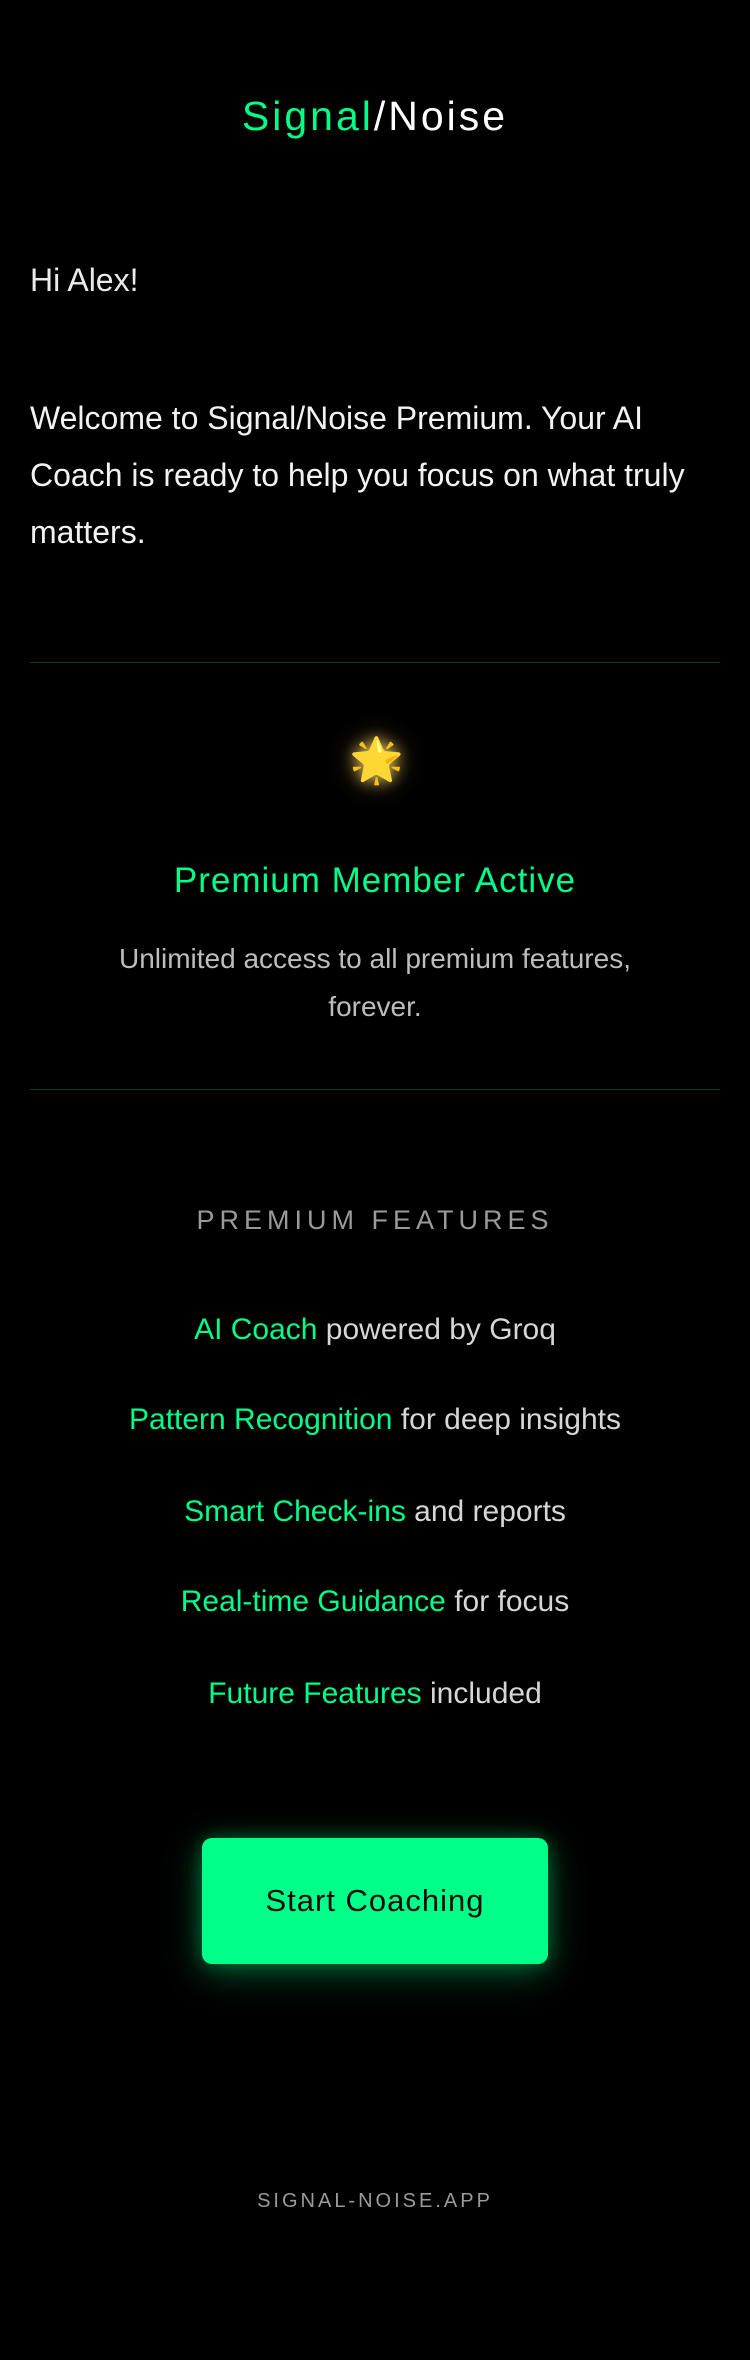  I want to click on feature-item-pattern-recognition: Pattern Recognition for deep insights, so click(375, 1420).